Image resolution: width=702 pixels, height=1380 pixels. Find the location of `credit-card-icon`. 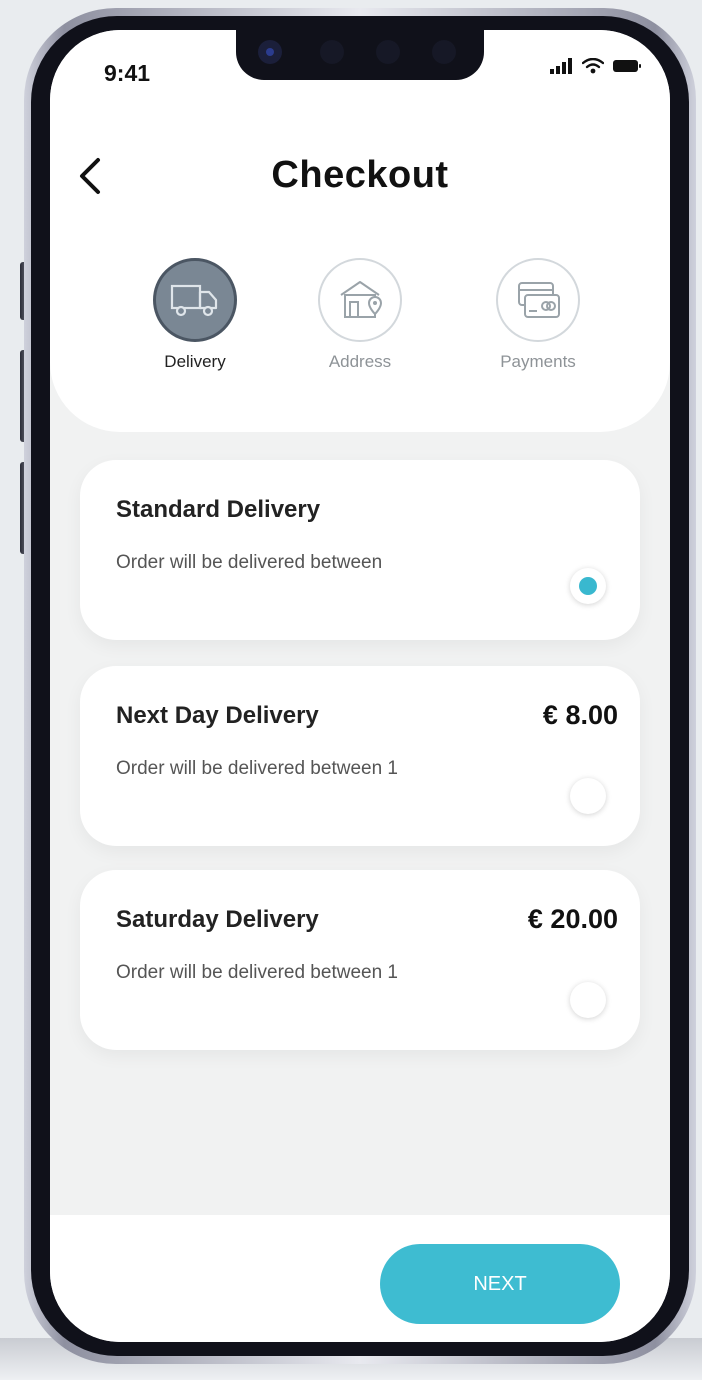

credit-card-icon is located at coordinates (539, 300).